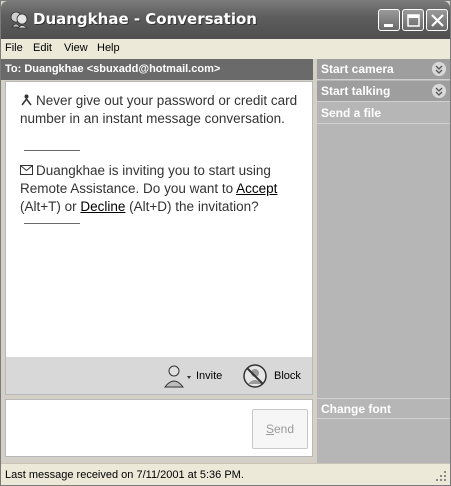 The height and width of the screenshot is (486, 451). What do you see at coordinates (357, 69) in the screenshot?
I see `sidebar-item-label: Start camera` at bounding box center [357, 69].